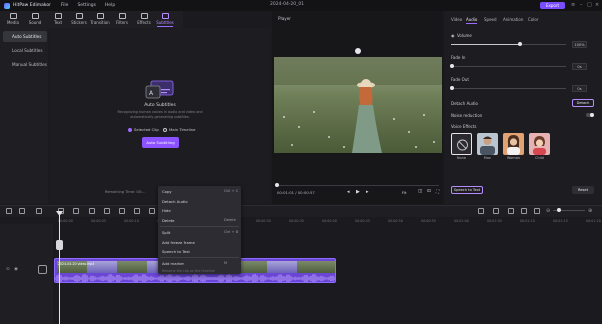  What do you see at coordinates (9, 211) in the screenshot?
I see `undo-icon` at bounding box center [9, 211].